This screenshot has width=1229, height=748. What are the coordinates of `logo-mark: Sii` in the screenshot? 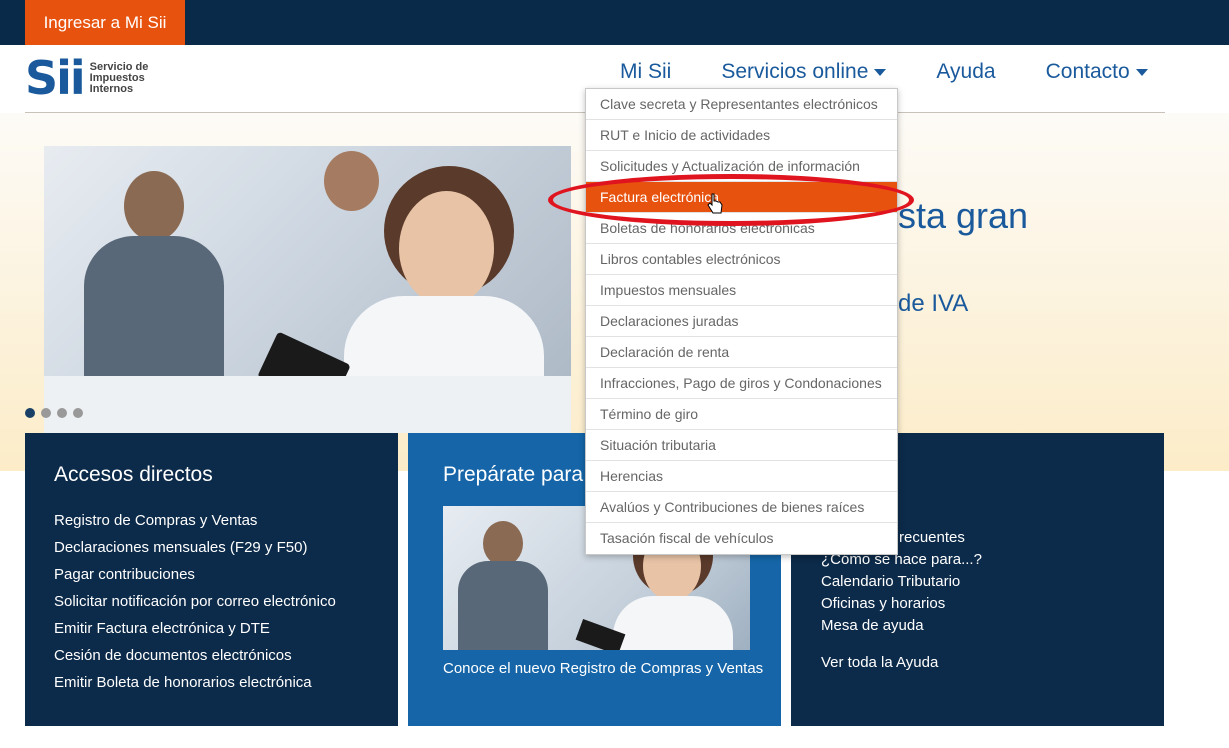 It's located at (55, 78).